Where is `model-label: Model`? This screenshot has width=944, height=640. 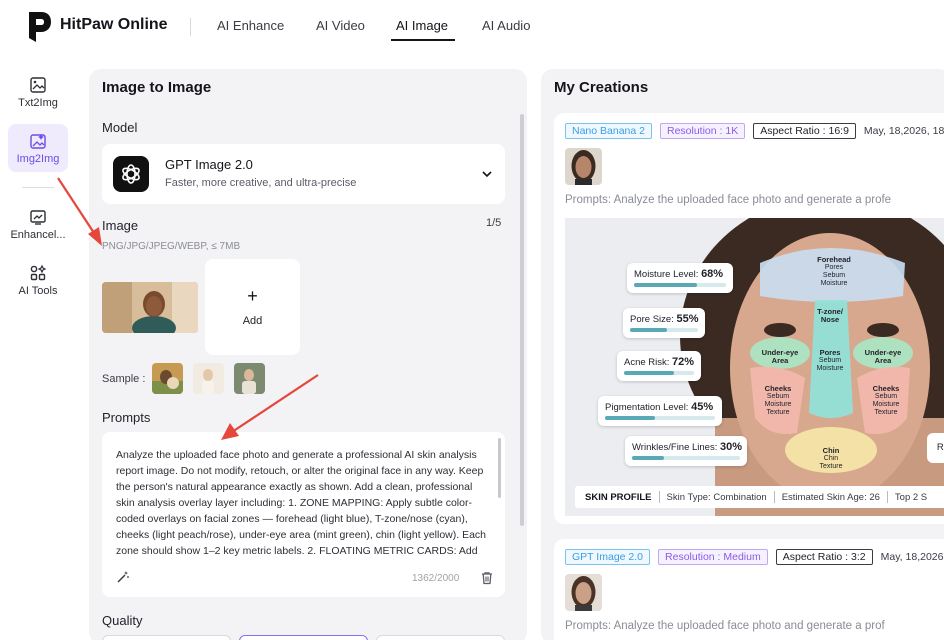 model-label: Model is located at coordinates (120, 127).